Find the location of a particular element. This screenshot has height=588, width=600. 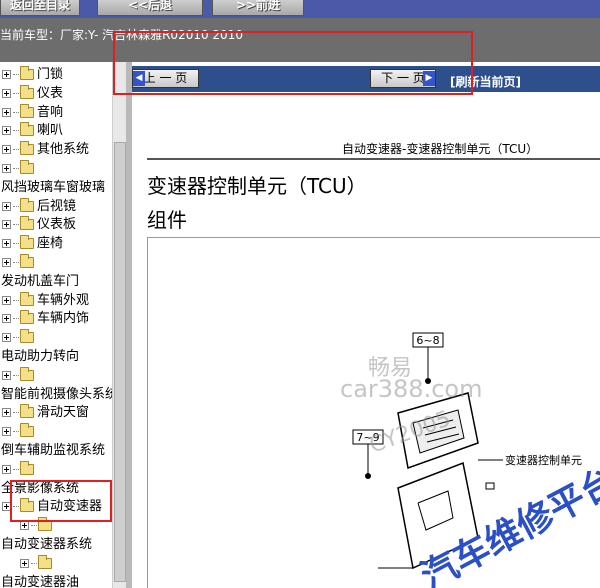

tree-item: 仪表板 is located at coordinates (39, 225).